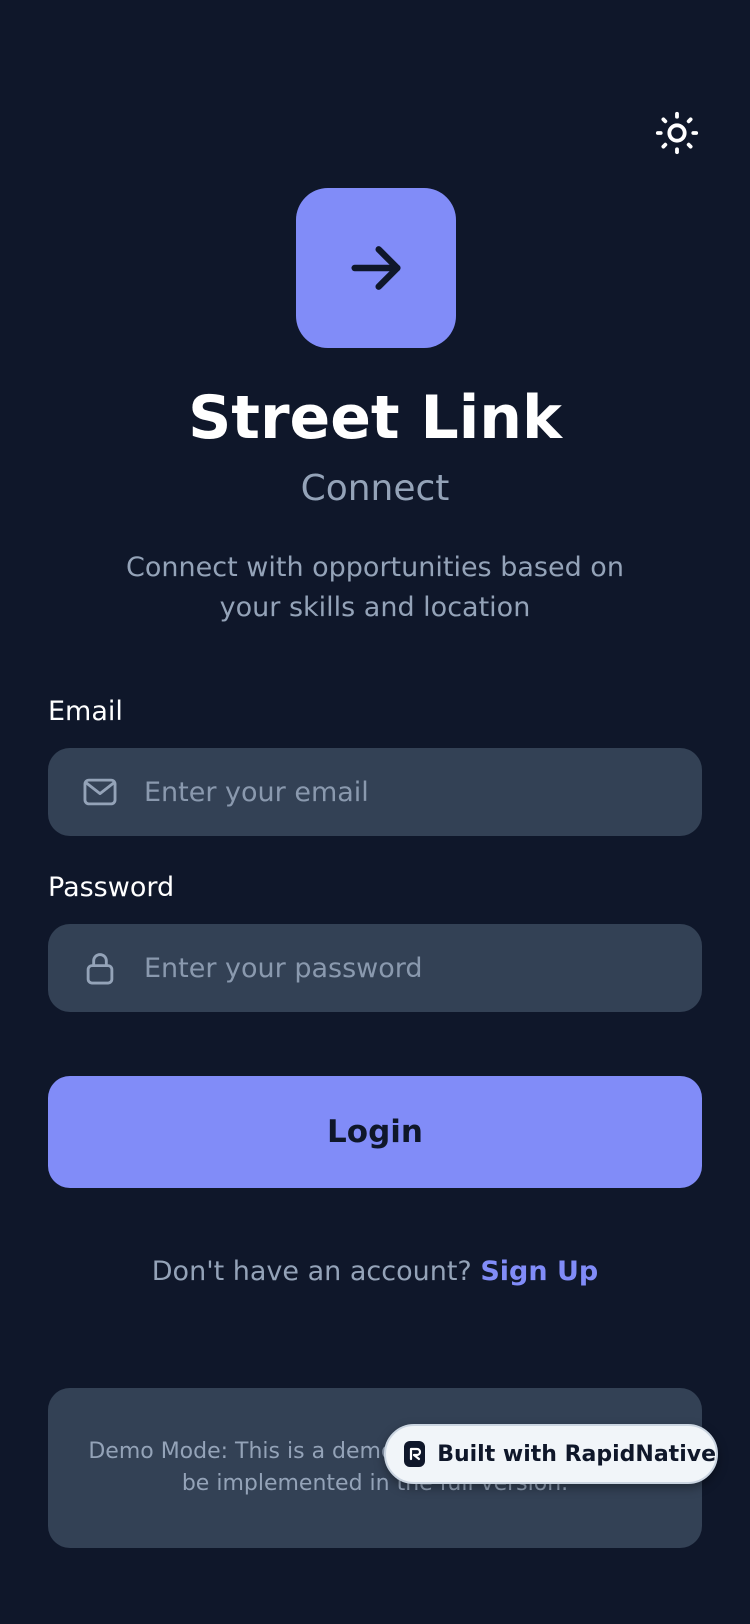  Describe the element at coordinates (111, 887) in the screenshot. I see `password-label: Password` at that location.